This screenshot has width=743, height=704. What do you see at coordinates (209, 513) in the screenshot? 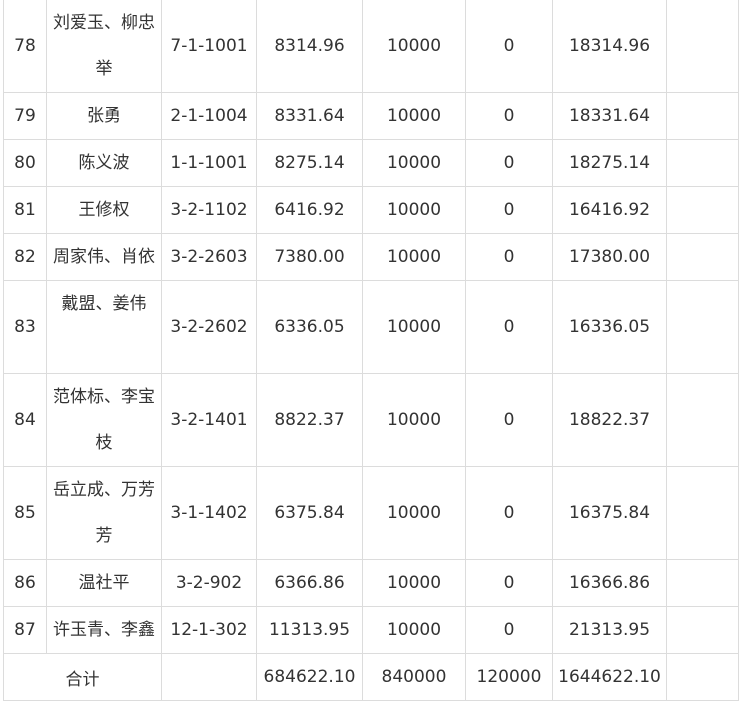
I see `room-number: 3-1-1402` at bounding box center [209, 513].